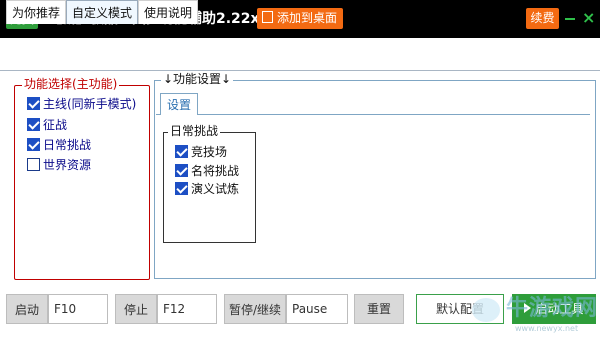 Image resolution: width=600 pixels, height=340 pixels. Describe the element at coordinates (570, 19) in the screenshot. I see `minimize-icon` at that location.